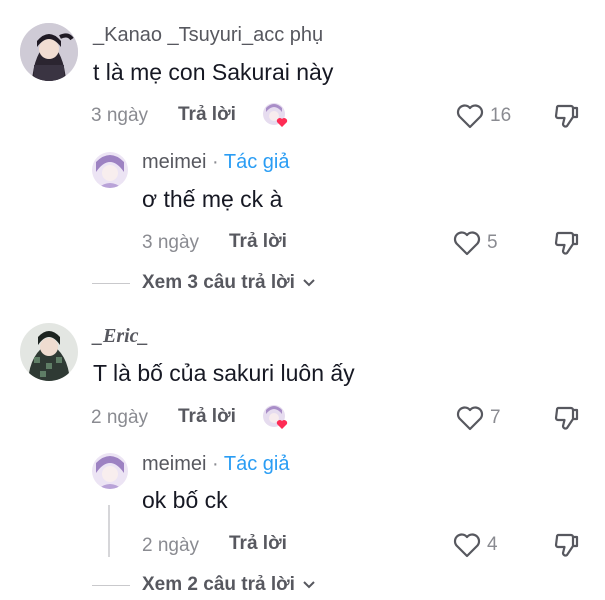 This screenshot has height=600, width=605. I want to click on avatar-eric, so click(49, 352).